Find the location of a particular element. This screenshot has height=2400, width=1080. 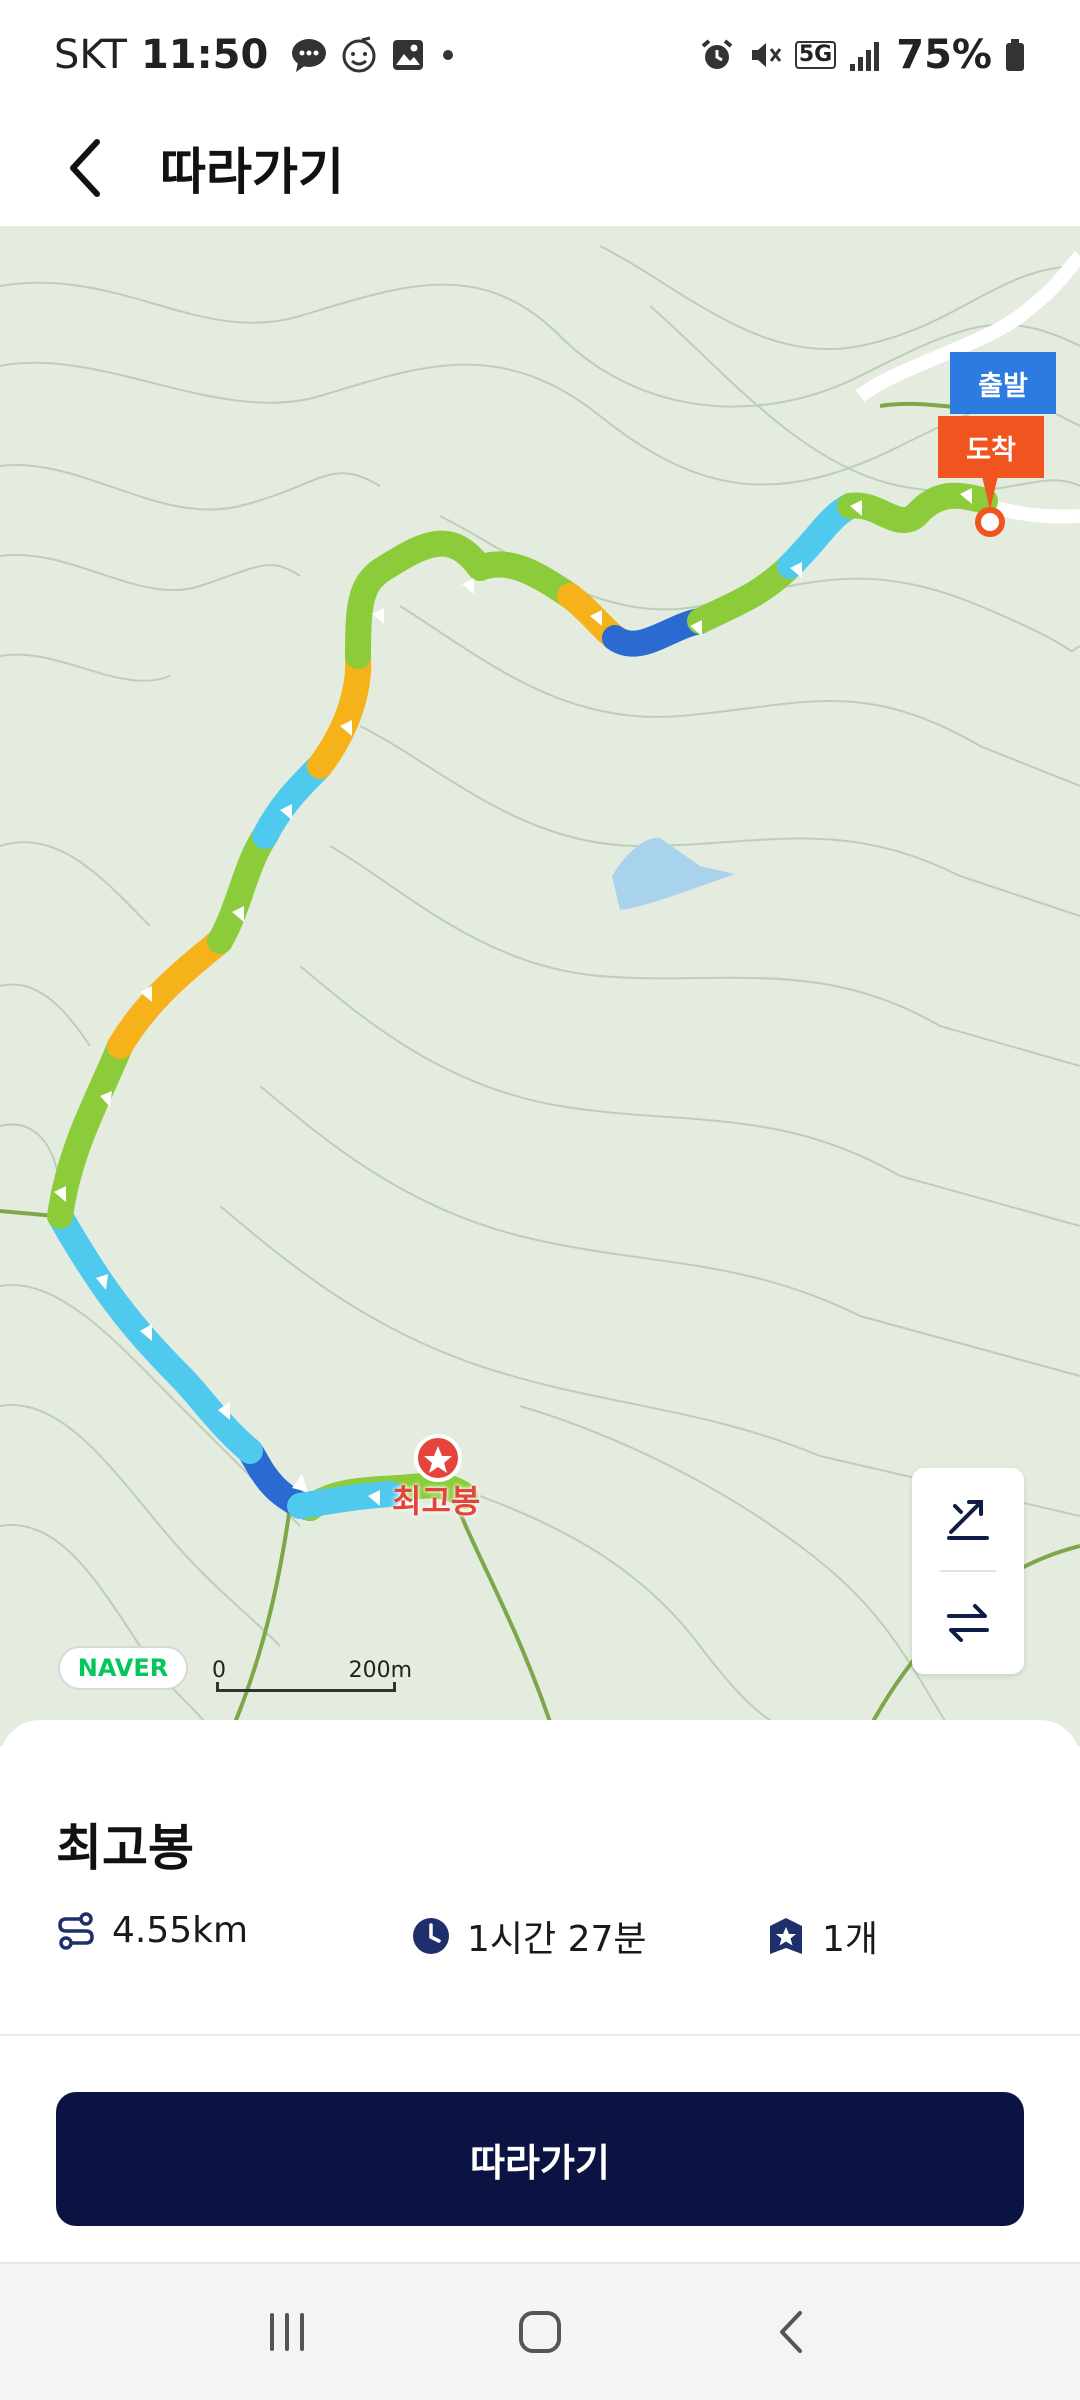

back-button is located at coordinates (85, 168).